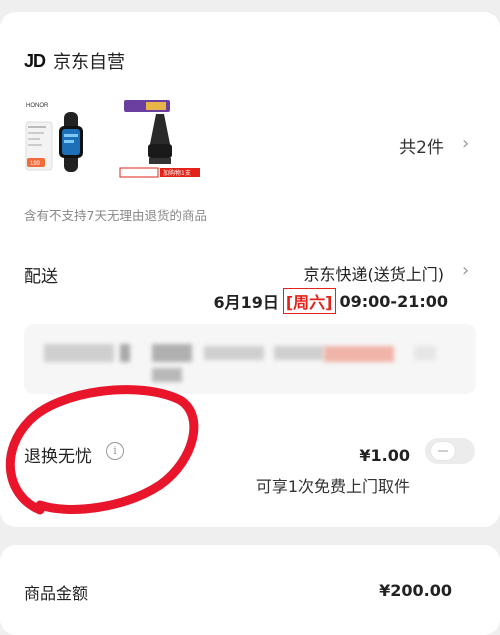 This screenshot has height=635, width=500. What do you see at coordinates (41, 277) in the screenshot?
I see `shipping-label: 配送` at bounding box center [41, 277].